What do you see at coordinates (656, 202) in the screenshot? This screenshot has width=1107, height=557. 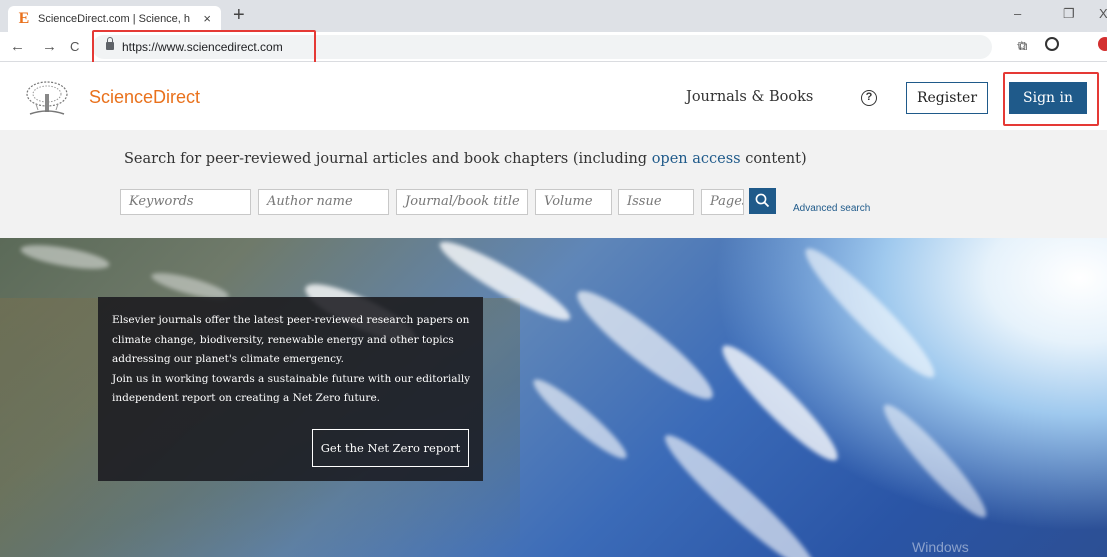 I see `issue-input: Issue` at bounding box center [656, 202].